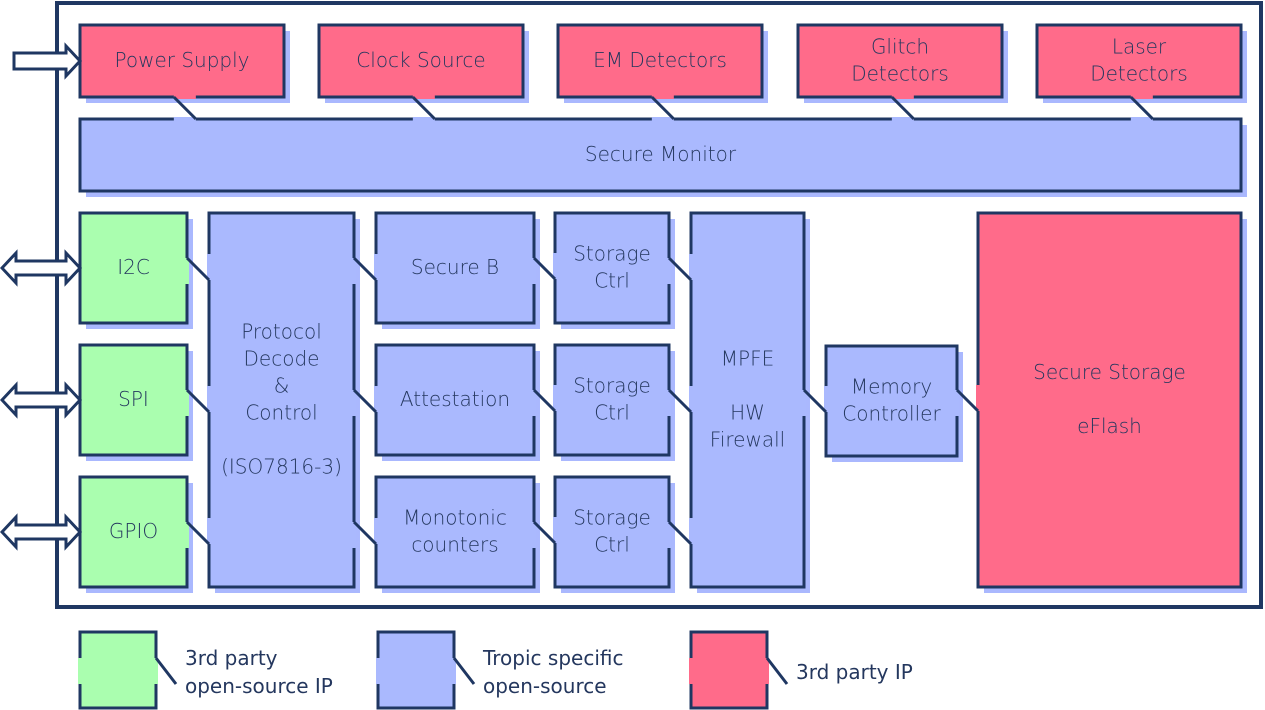 The image size is (1265, 710). What do you see at coordinates (747, 439) in the screenshot?
I see `mpfe-label: Firewall` at bounding box center [747, 439].